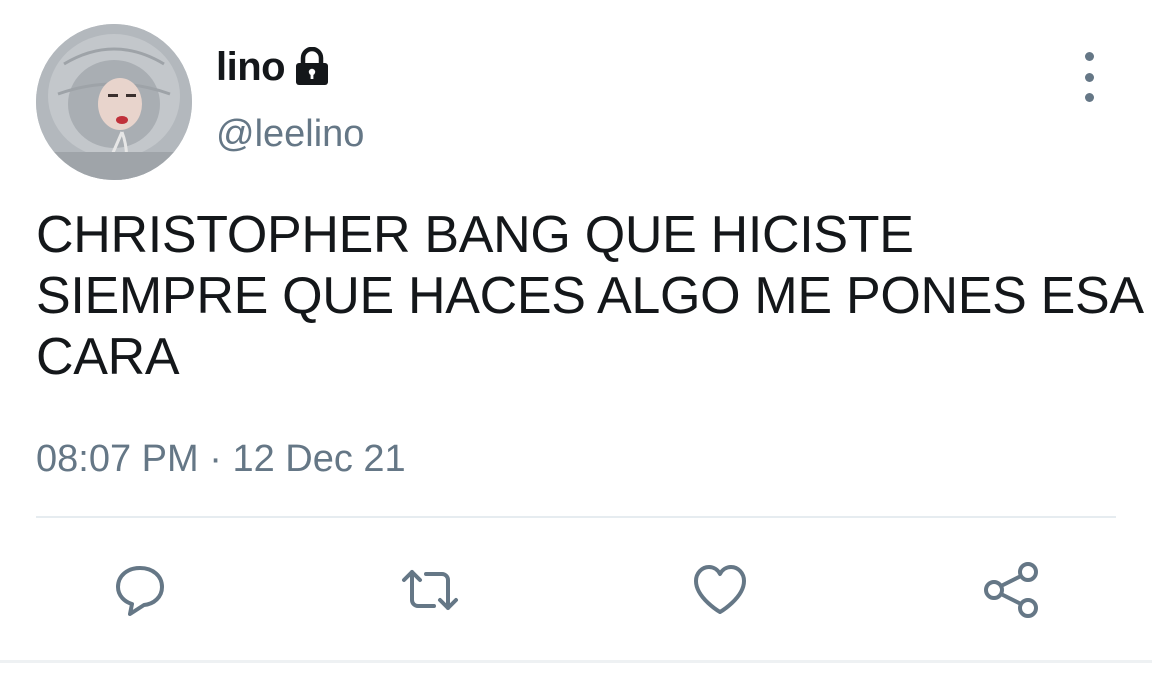  I want to click on reply-icon, so click(140, 591).